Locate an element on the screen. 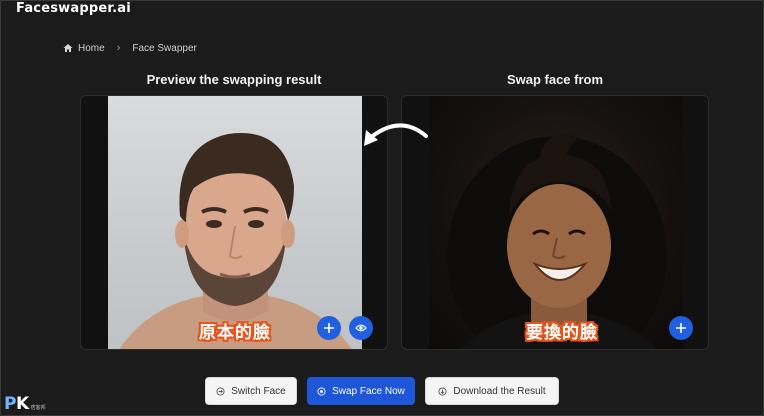 Image resolution: width=764 pixels, height=416 pixels. preview-caption: 原本的臉 is located at coordinates (235, 333).